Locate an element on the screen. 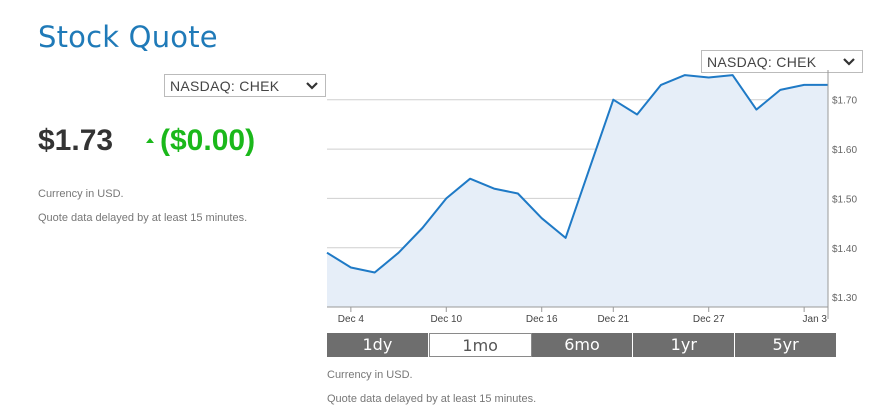 The height and width of the screenshot is (420, 885). y-tick-label: $1.50 is located at coordinates (844, 199).